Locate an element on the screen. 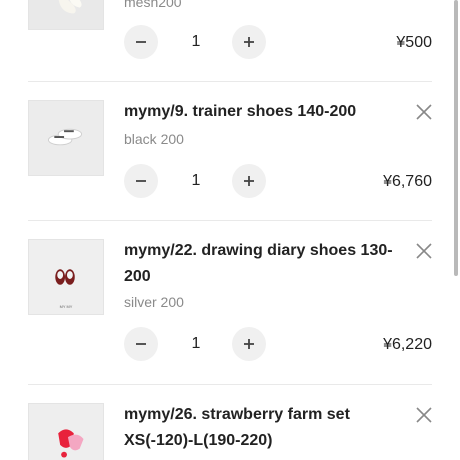 This screenshot has width=460, height=460. item-title-line2: XS(-120)-L(190-220) is located at coordinates (198, 440).